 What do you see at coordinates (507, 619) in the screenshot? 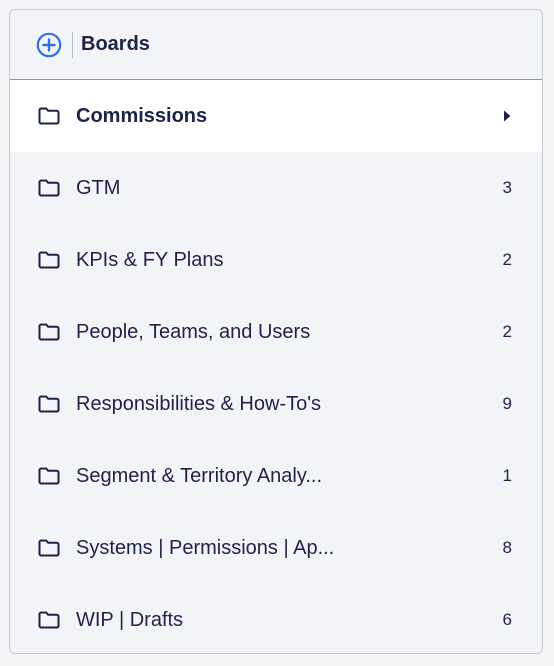
I see `board-count: 6` at bounding box center [507, 619].